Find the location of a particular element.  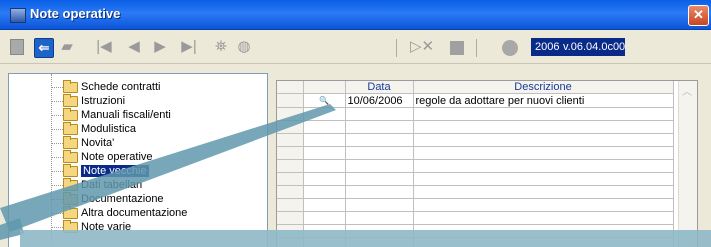

export-icon: ▷✕ is located at coordinates (422, 47).